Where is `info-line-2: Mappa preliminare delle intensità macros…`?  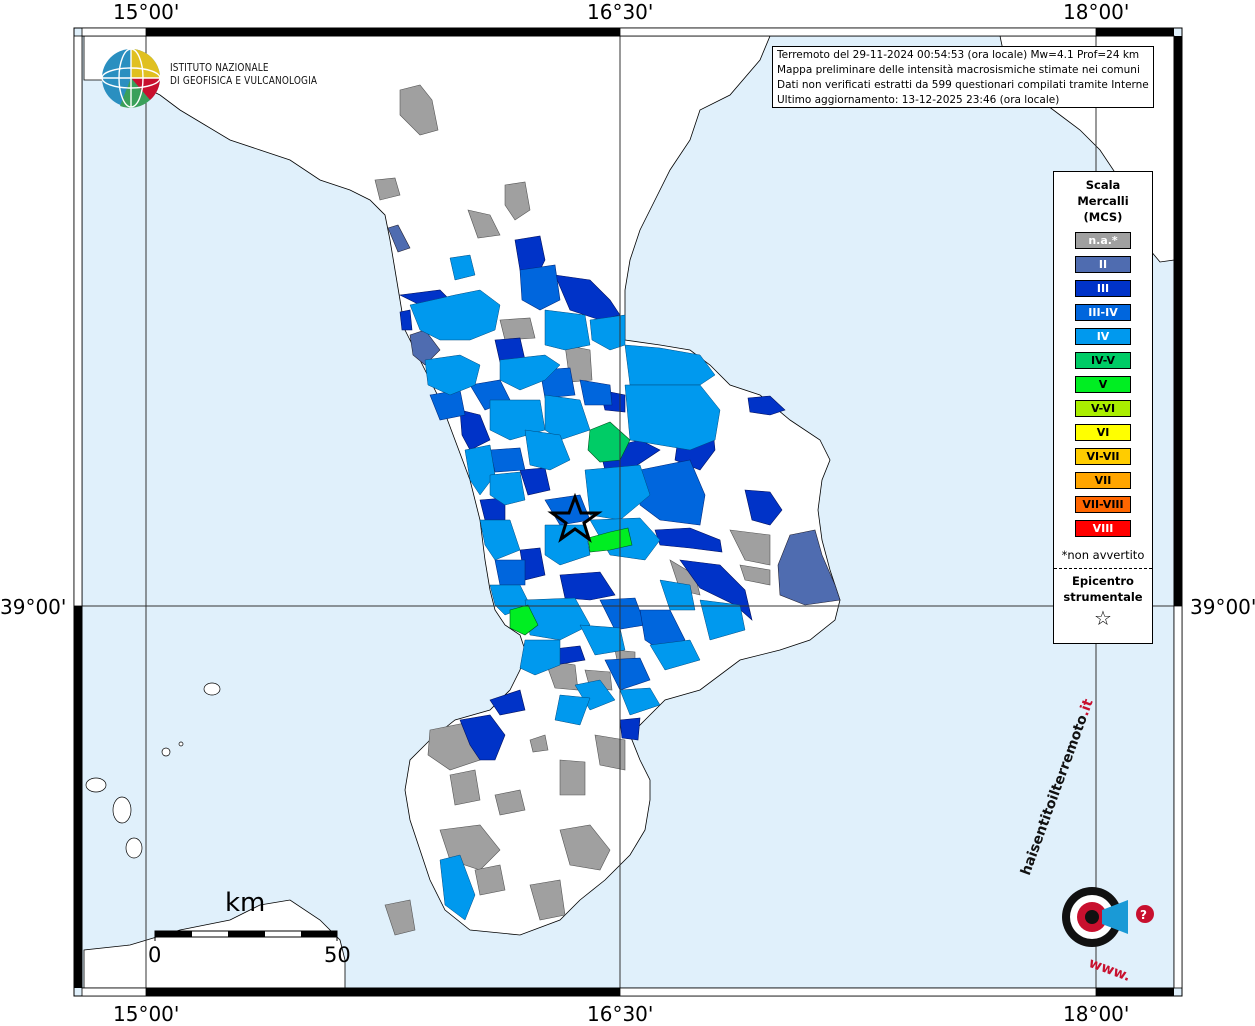 info-line-2: Mappa preliminare delle intensità macros… is located at coordinates (958, 70).